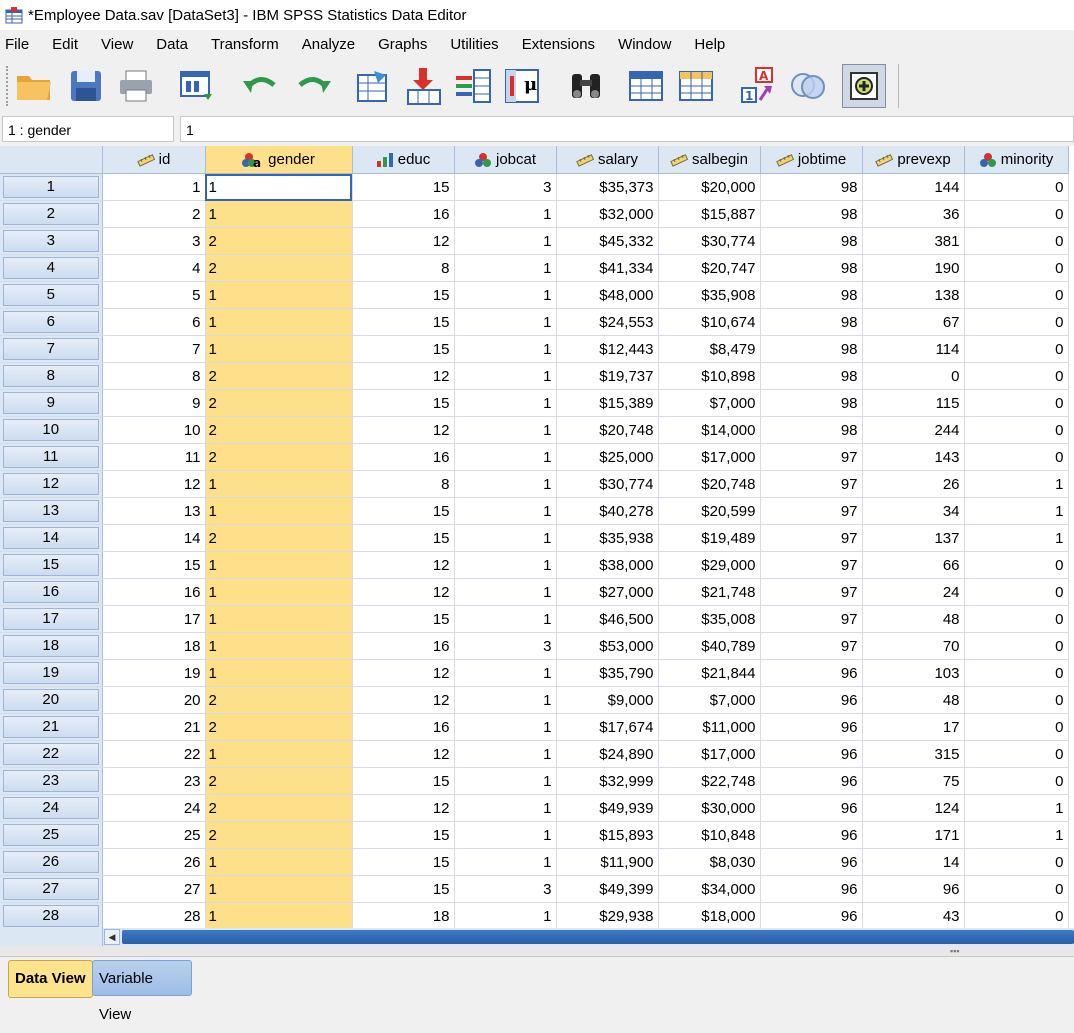  Describe the element at coordinates (709, 727) in the screenshot. I see `cell-salbegin: $11,000` at that location.